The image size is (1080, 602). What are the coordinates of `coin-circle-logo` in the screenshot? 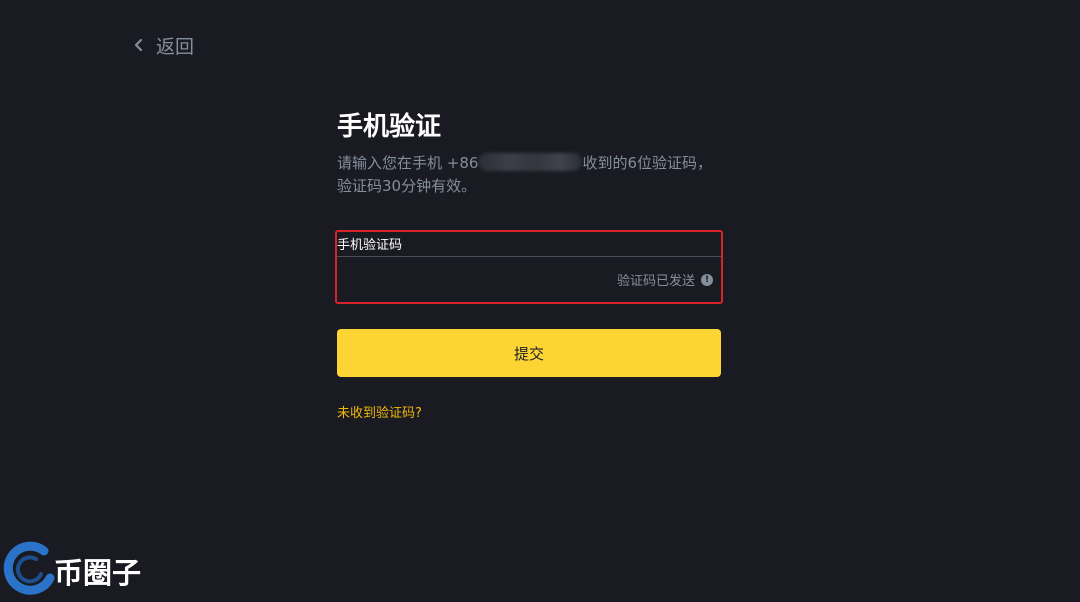 It's located at (29, 571).